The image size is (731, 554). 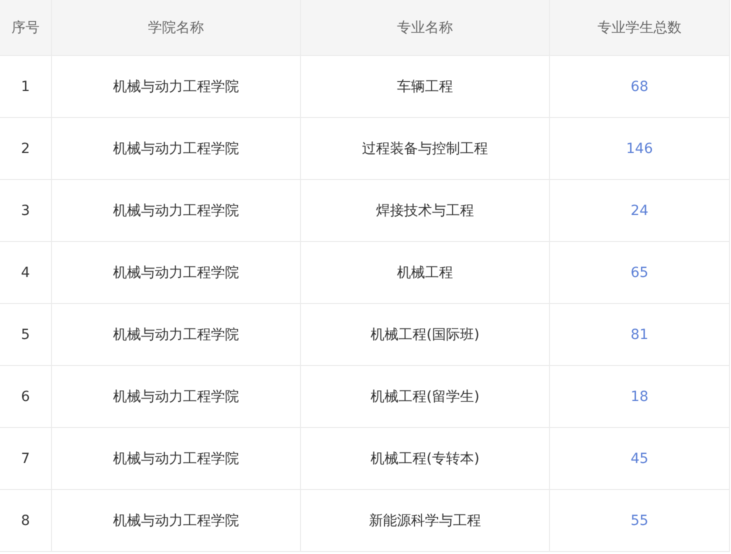 I want to click on table-cell: 焊接技术与工程, so click(x=425, y=210).